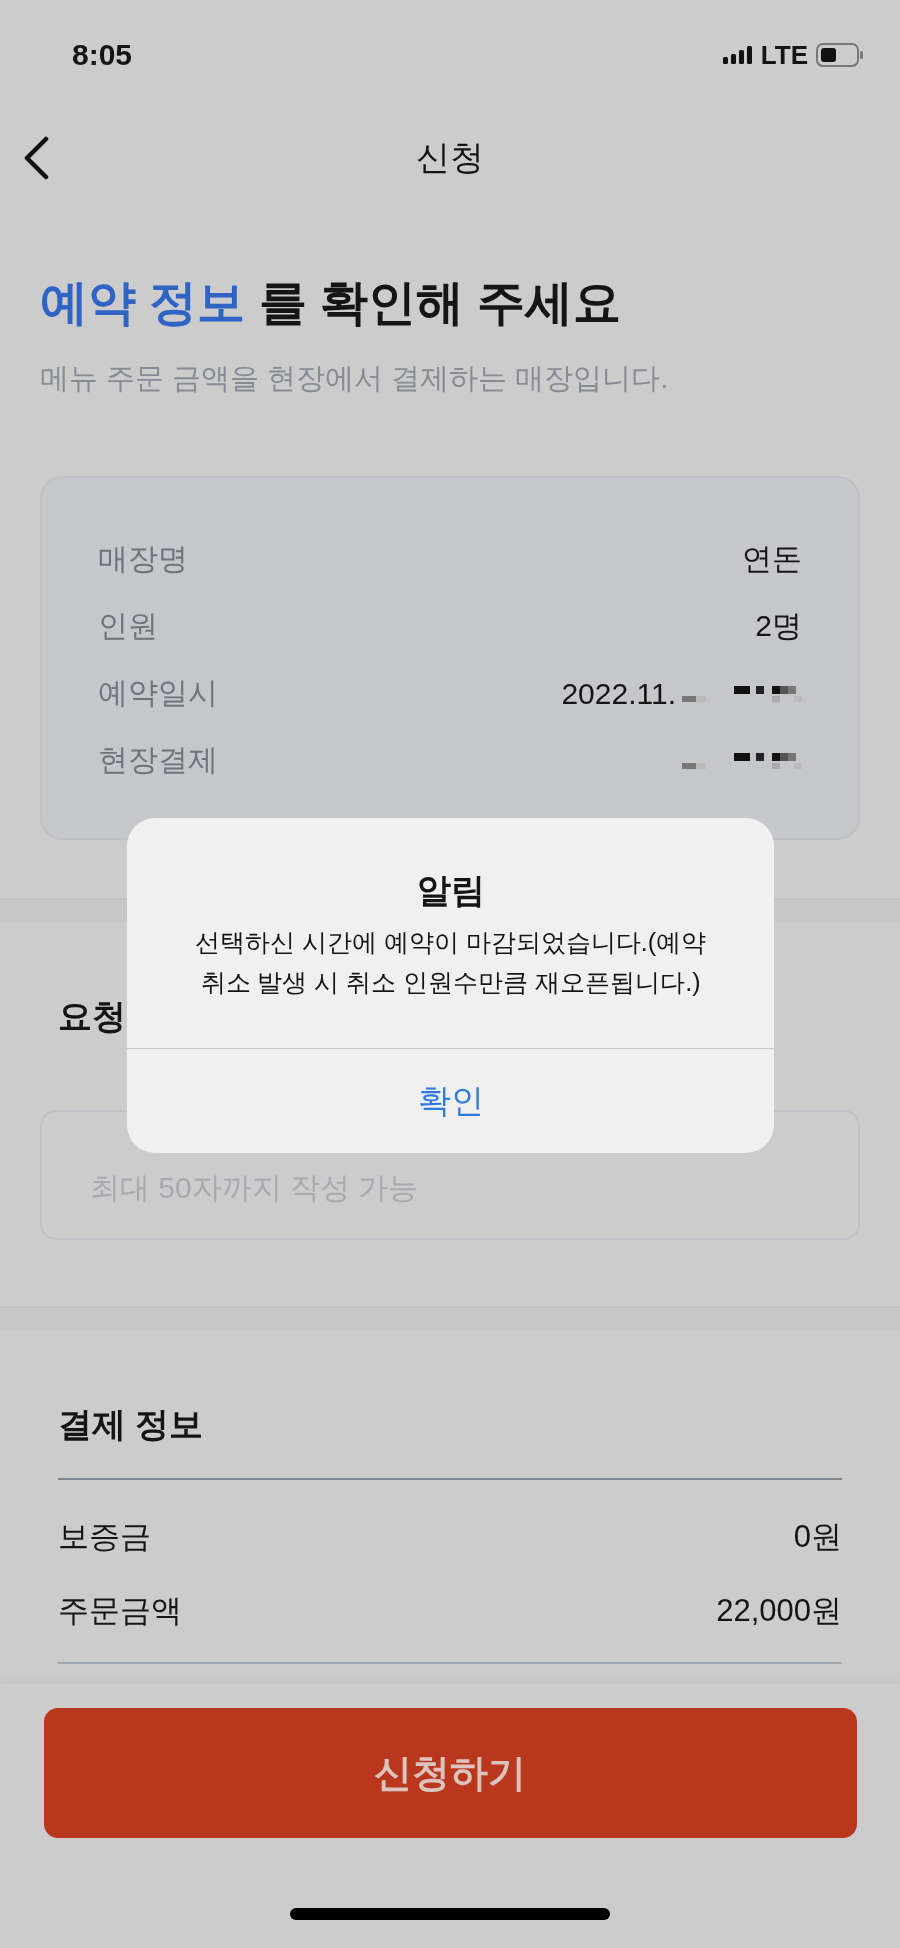 This screenshot has height=1948, width=900. Describe the element at coordinates (158, 760) in the screenshot. I see `info-label: 현장결제` at that location.